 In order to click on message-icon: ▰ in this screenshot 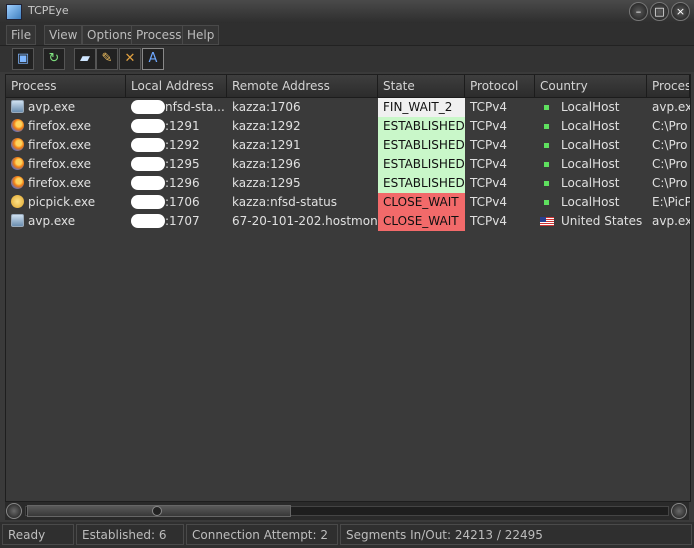, I will do `click(85, 59)`.